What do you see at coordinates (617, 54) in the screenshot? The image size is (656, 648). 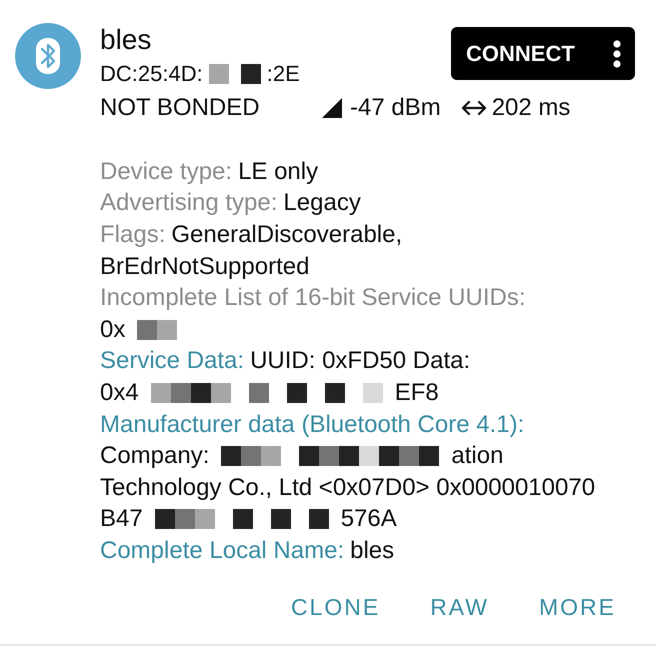 I see `more-vertical-icon` at bounding box center [617, 54].